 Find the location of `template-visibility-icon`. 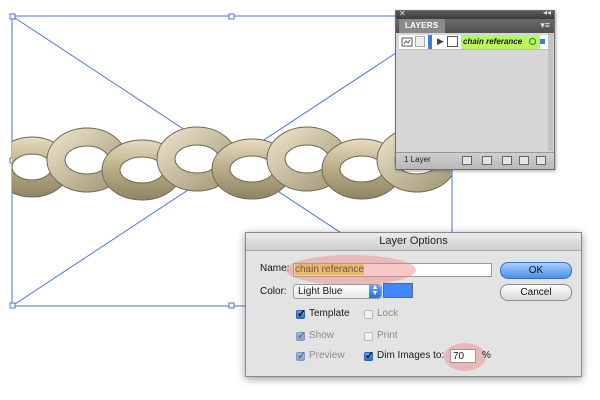

template-visibility-icon is located at coordinates (407, 42).